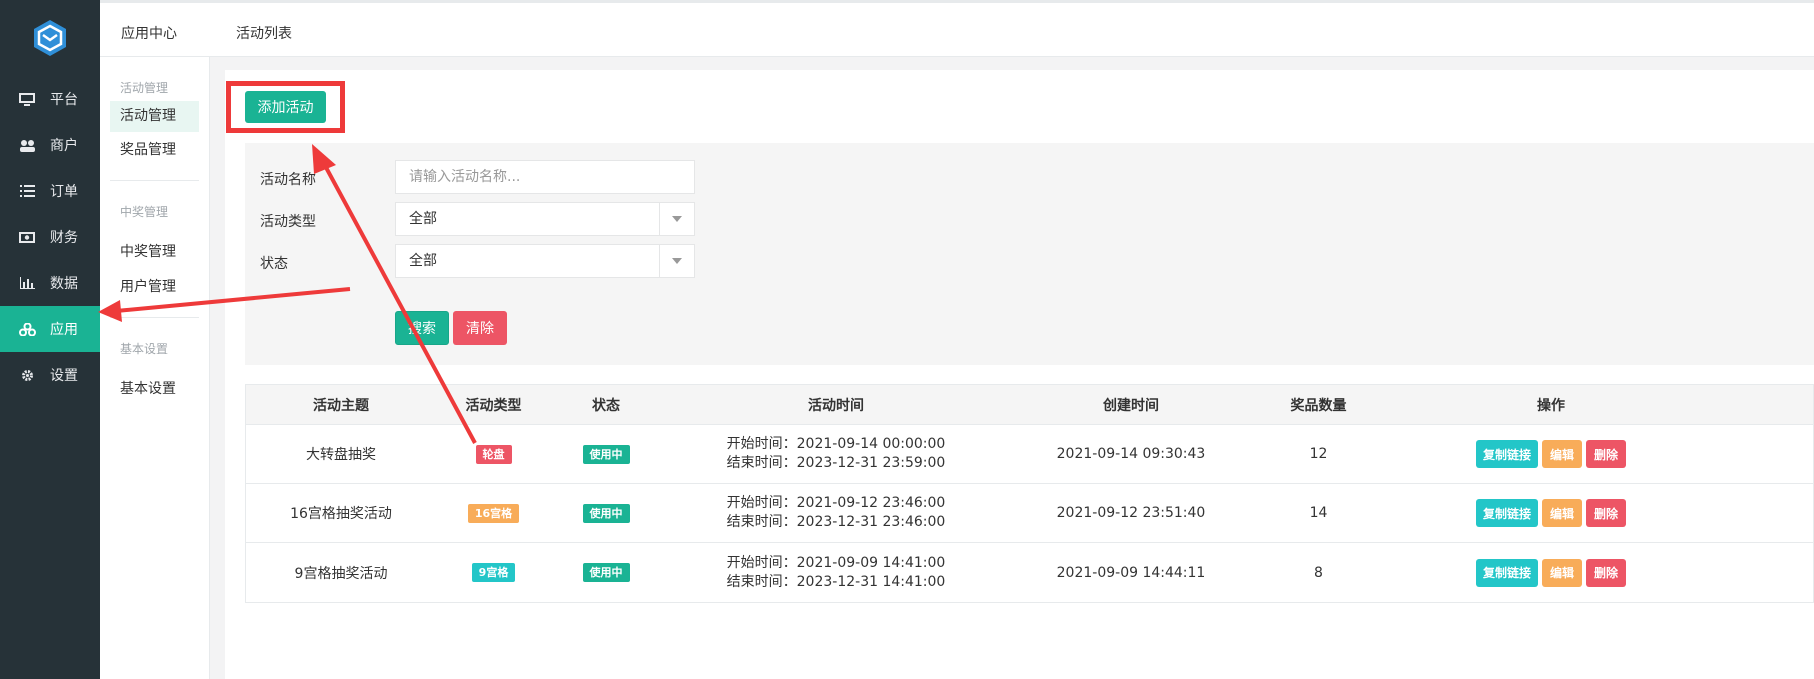 The image size is (1814, 679). Describe the element at coordinates (480, 328) in the screenshot. I see `clear-button: 清除` at that location.